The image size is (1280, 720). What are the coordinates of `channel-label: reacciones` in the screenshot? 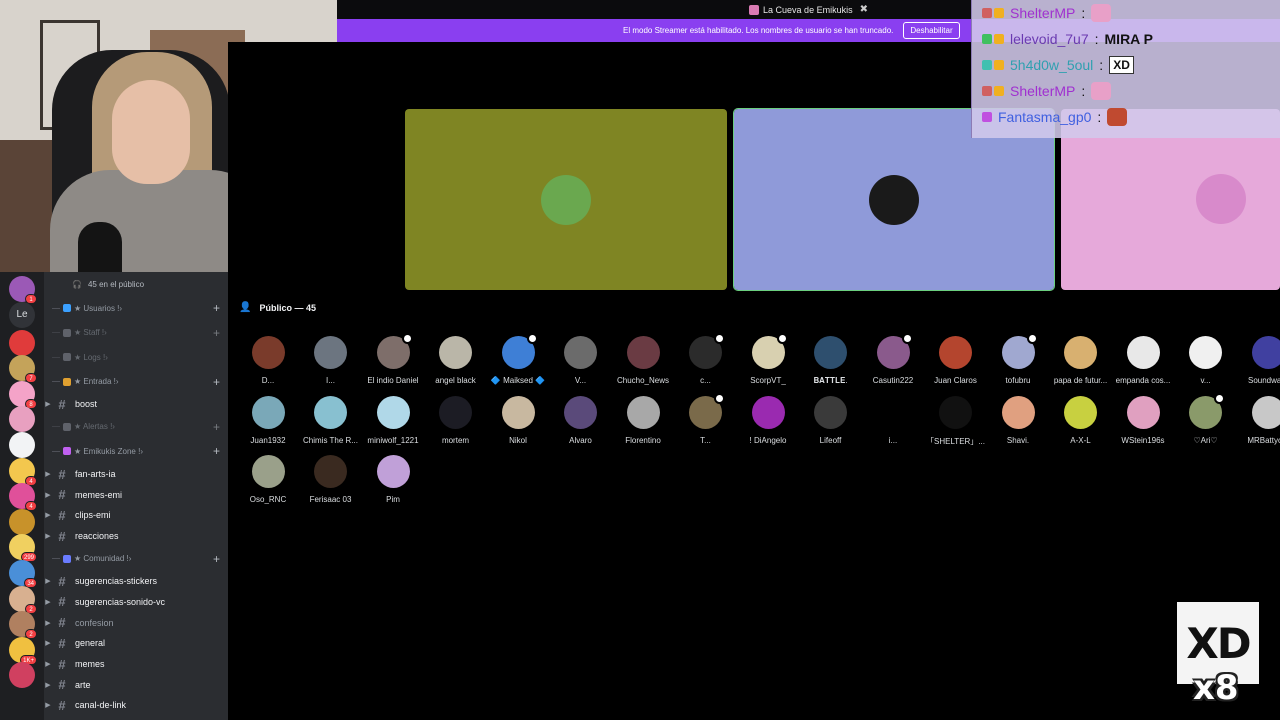 It's located at (97, 536).